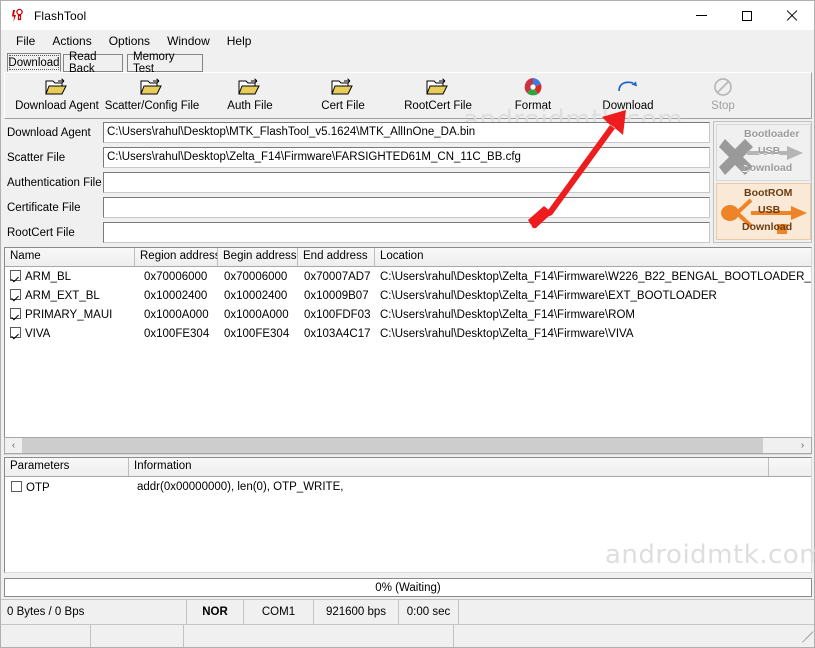 Image resolution: width=815 pixels, height=648 pixels. I want to click on toolbar-label: Download Agent, so click(57, 106).